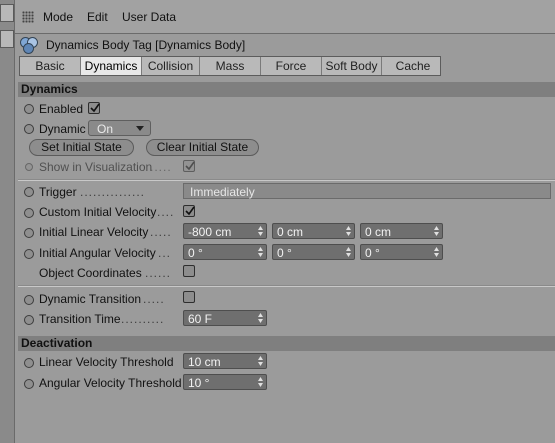 Image resolution: width=555 pixels, height=443 pixels. I want to click on tab-mass: Mass, so click(230, 66).